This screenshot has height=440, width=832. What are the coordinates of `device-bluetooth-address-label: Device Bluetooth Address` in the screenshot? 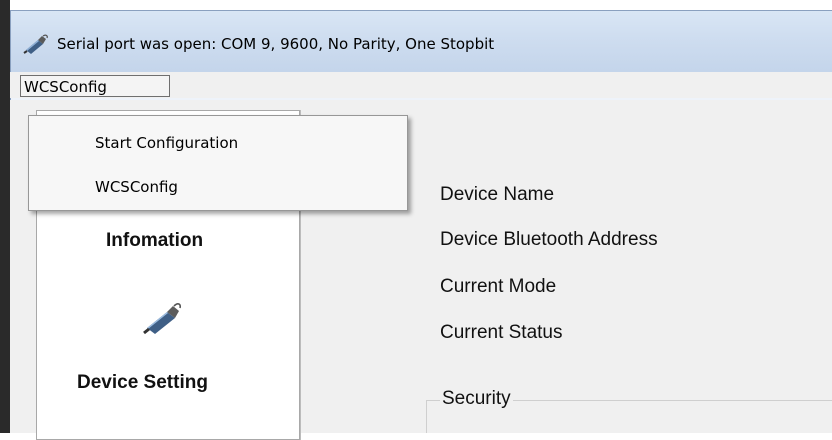 It's located at (549, 239).